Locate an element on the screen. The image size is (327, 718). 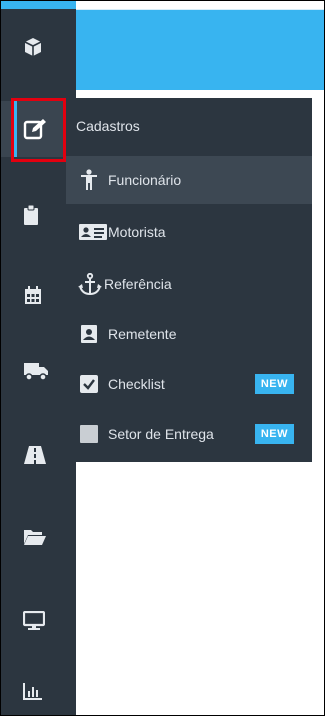
sidebar-item-cube is located at coordinates (38, 47).